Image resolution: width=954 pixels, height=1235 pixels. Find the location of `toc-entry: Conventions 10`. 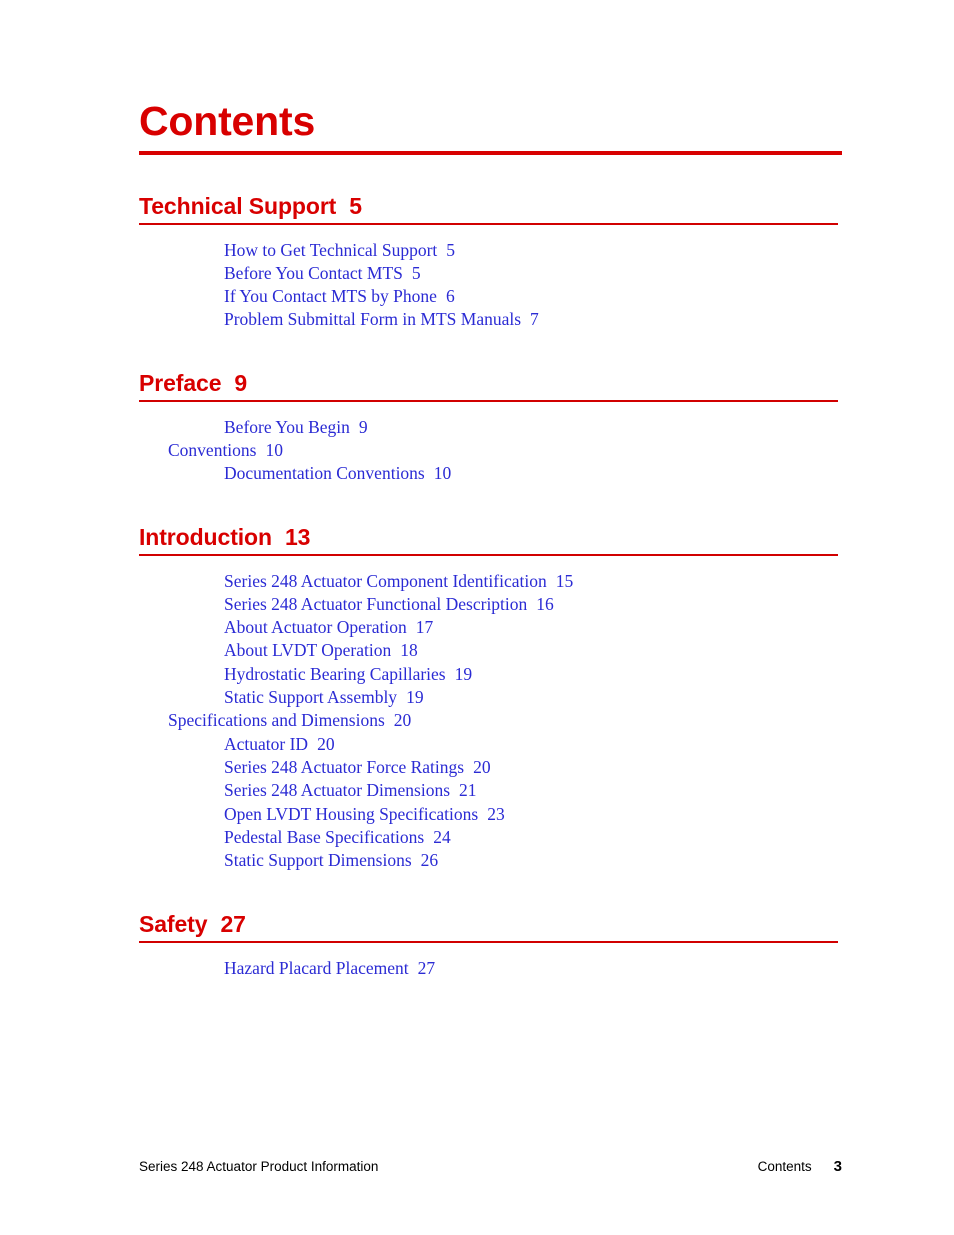

toc-entry: Conventions 10 is located at coordinates (490, 450).